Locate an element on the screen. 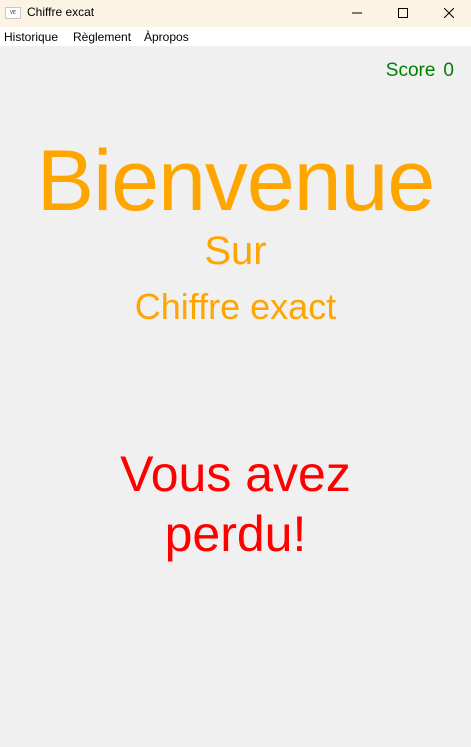 The image size is (471, 747). game-name: Chiffre exact is located at coordinates (235, 306).